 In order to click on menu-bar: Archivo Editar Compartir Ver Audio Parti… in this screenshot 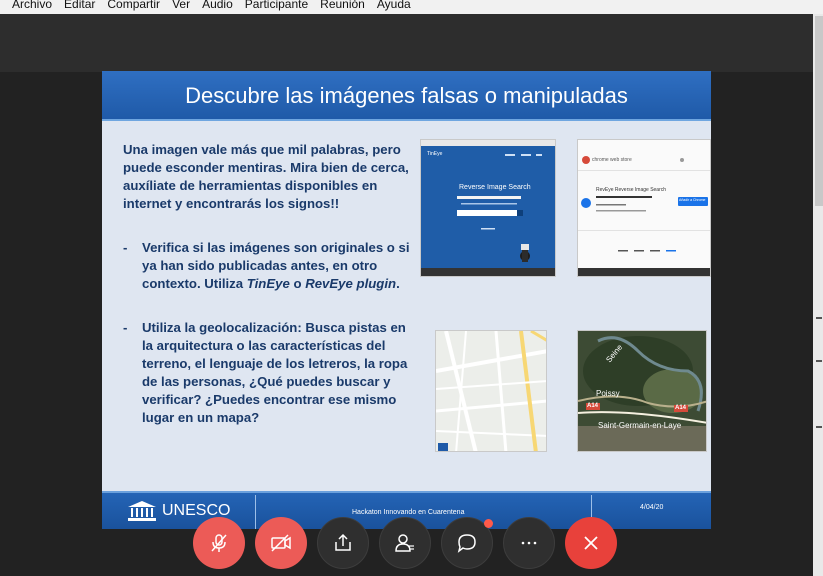, I will do `click(411, 7)`.